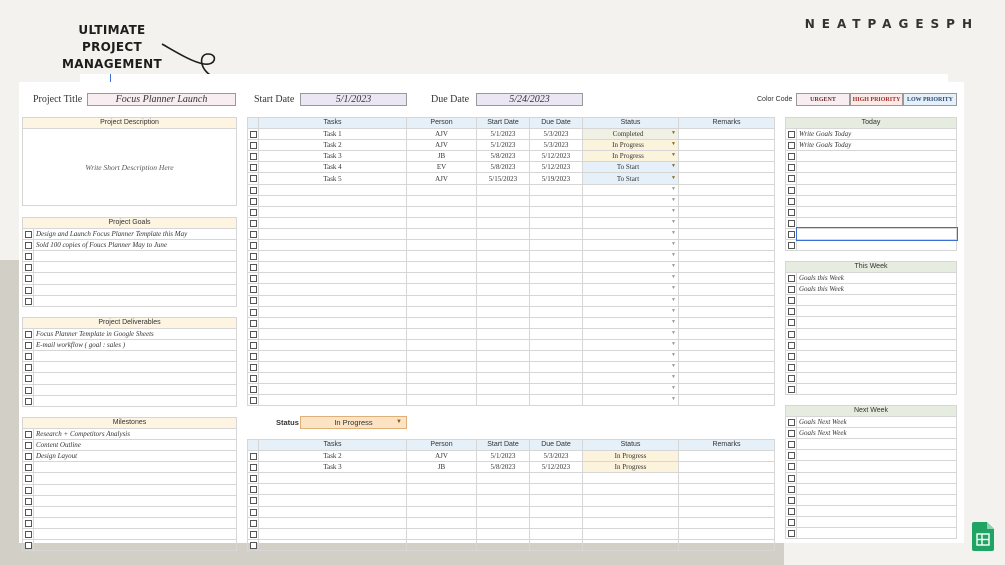 The image size is (1005, 565). What do you see at coordinates (332, 178) in the screenshot?
I see `task-cell: Task 5` at bounding box center [332, 178].